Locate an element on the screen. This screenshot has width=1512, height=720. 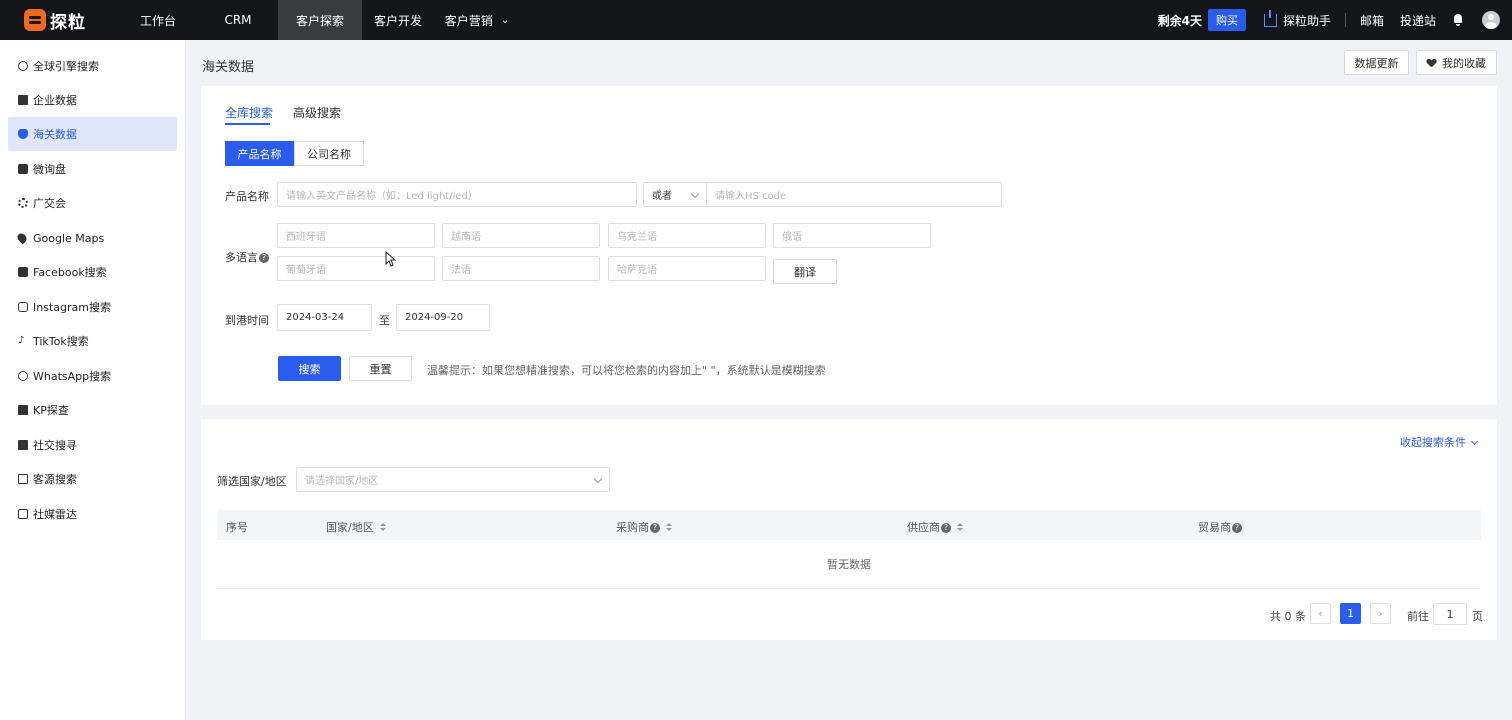
column-supplier: 供应商? is located at coordinates (935, 527).